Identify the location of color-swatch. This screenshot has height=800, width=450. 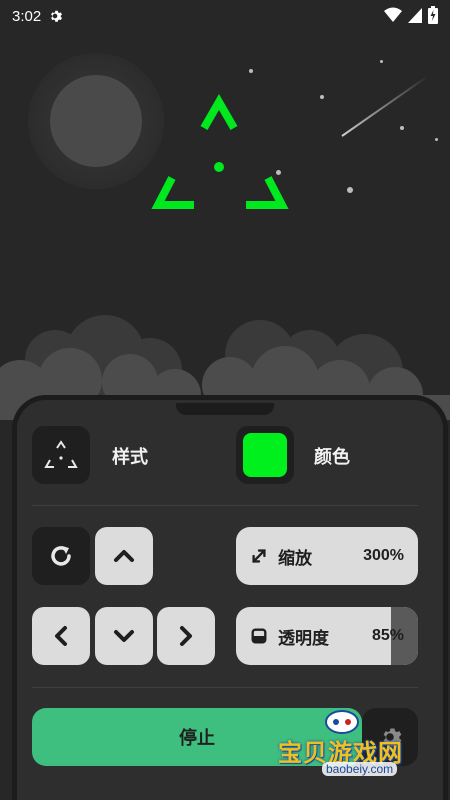
(265, 455).